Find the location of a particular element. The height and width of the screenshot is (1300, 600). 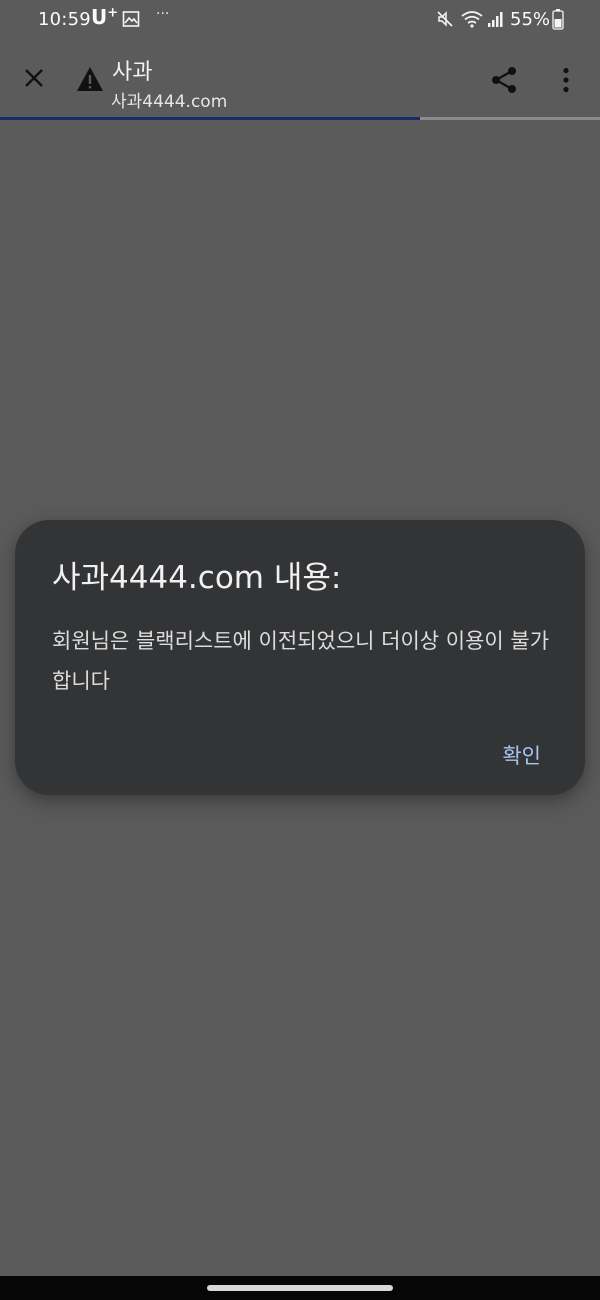

browser-toolbar: 사과 사과4444.com is located at coordinates (300, 78).